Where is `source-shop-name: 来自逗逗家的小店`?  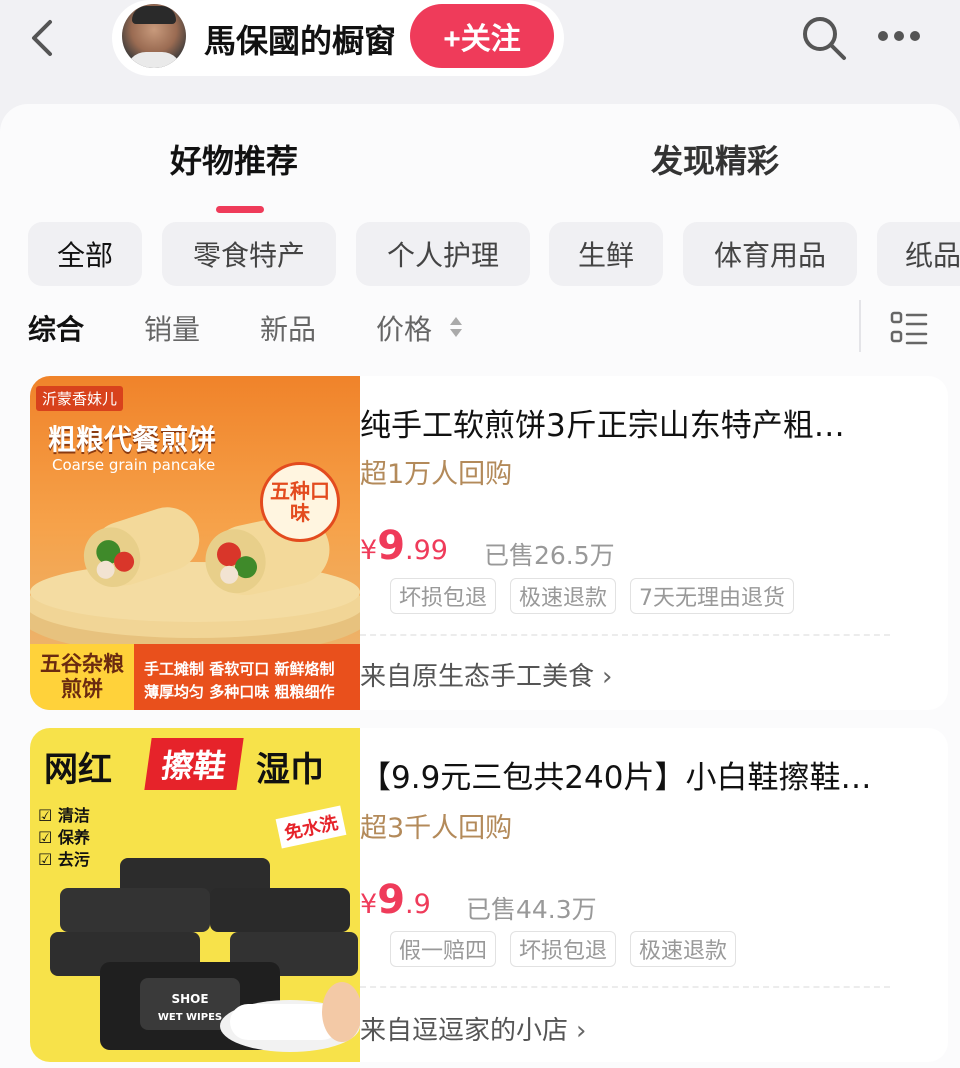
source-shop-name: 来自逗逗家的小店 is located at coordinates (464, 1031).